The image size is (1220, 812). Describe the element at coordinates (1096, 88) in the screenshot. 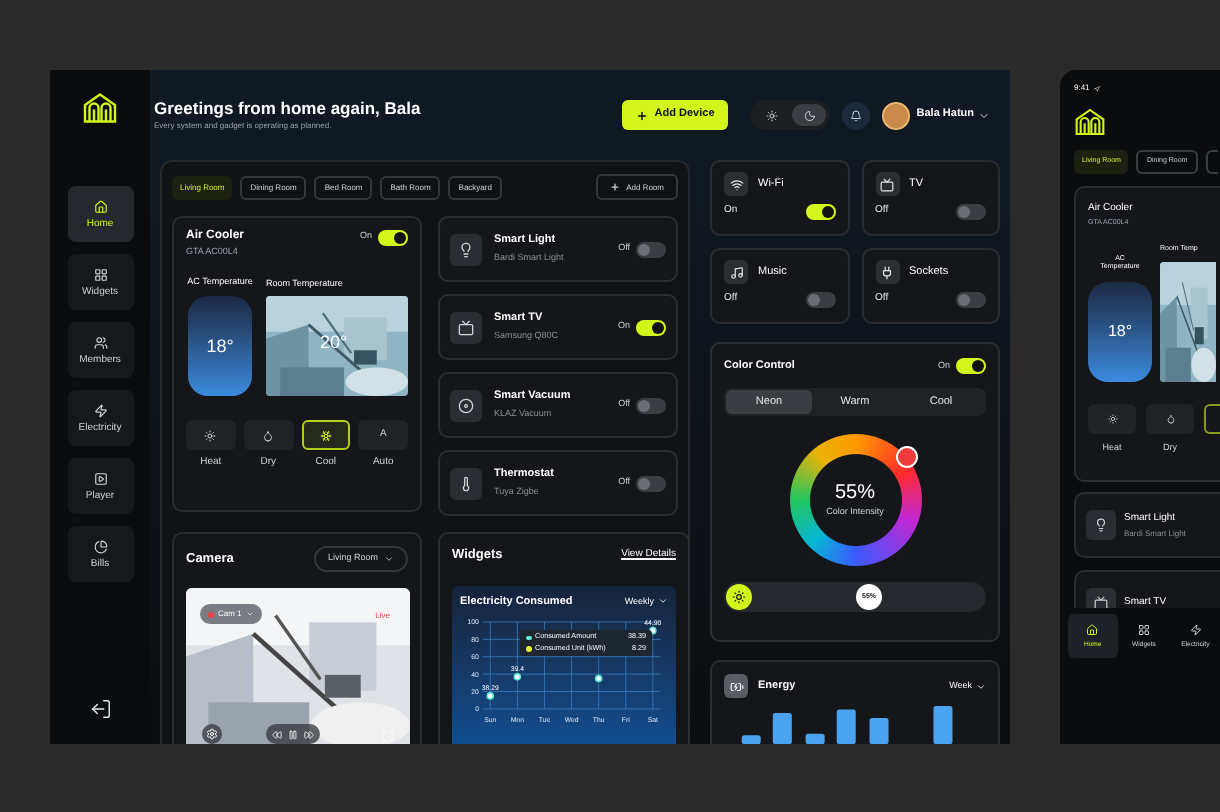

I see `location-icon` at that location.